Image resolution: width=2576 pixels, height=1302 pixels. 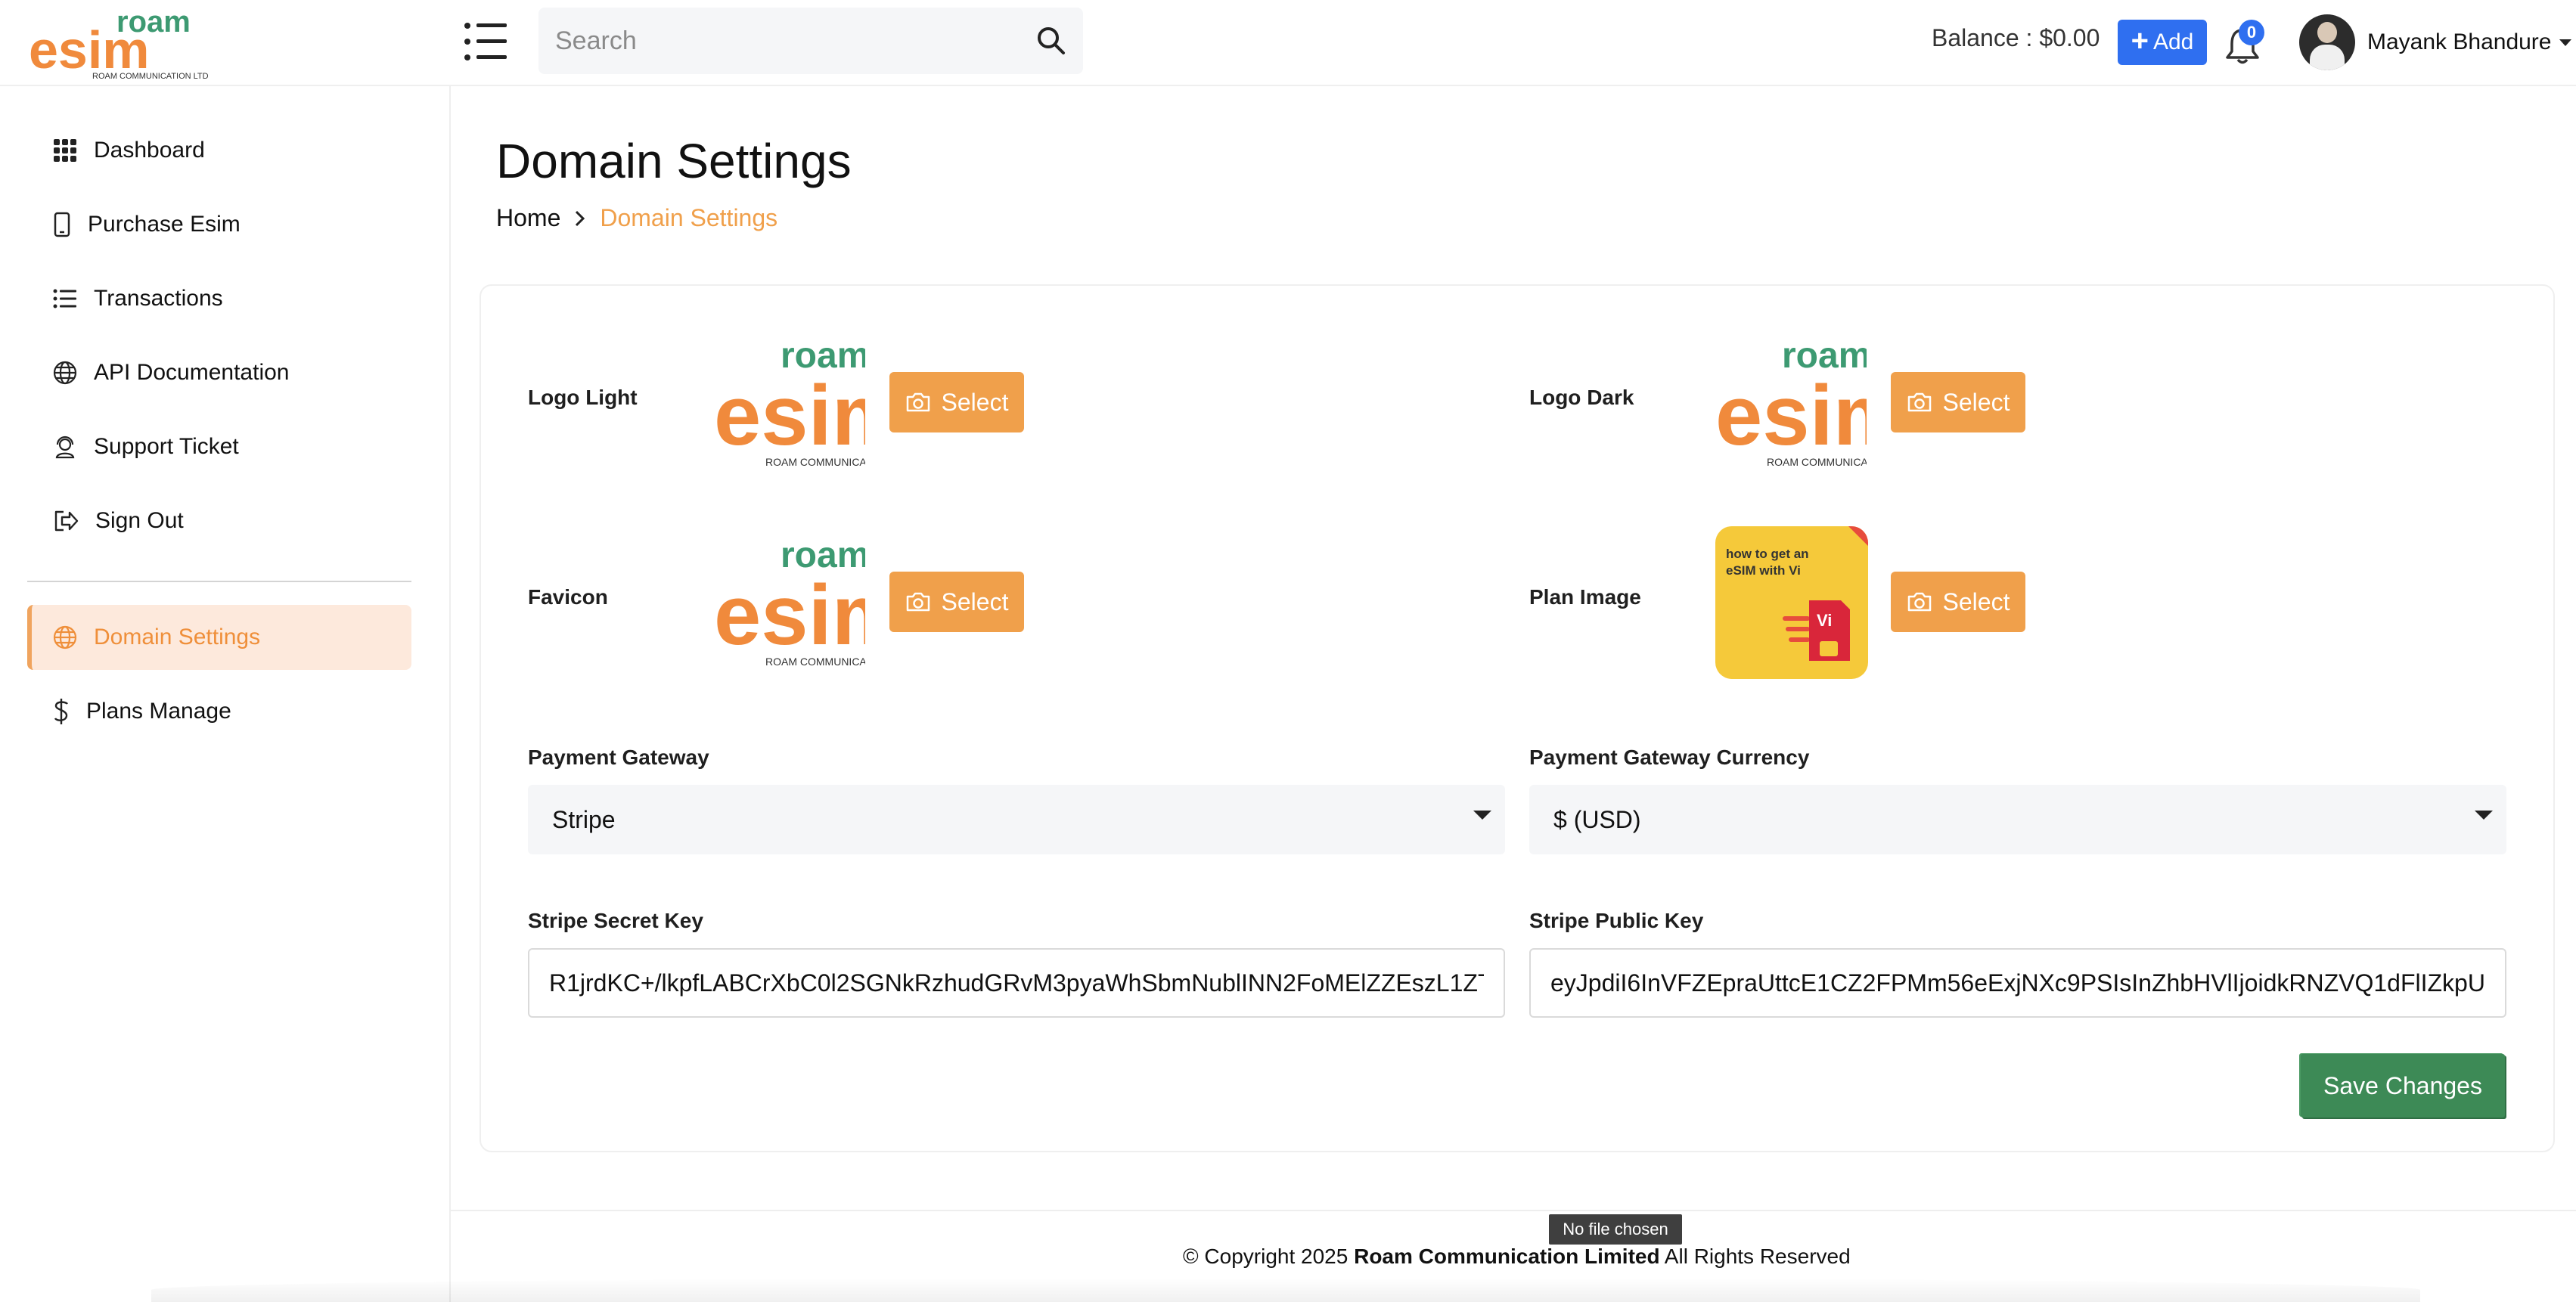 What do you see at coordinates (1597, 819) in the screenshot?
I see `currency-value: $ (USD)` at bounding box center [1597, 819].